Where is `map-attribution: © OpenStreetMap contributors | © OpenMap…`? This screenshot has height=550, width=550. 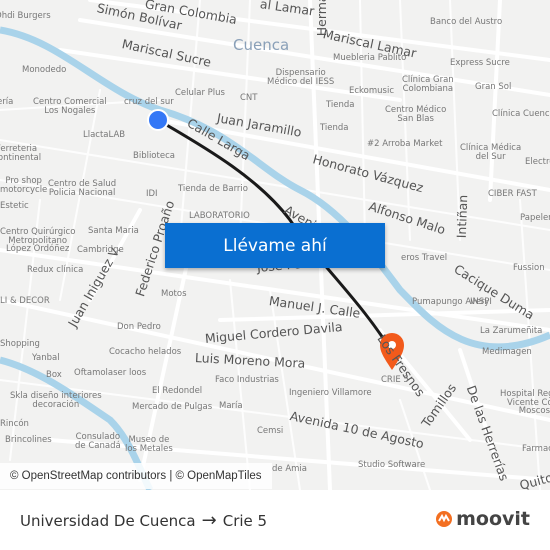
map-attribution: © OpenStreetMap contributors | © OpenMap… is located at coordinates (136, 476).